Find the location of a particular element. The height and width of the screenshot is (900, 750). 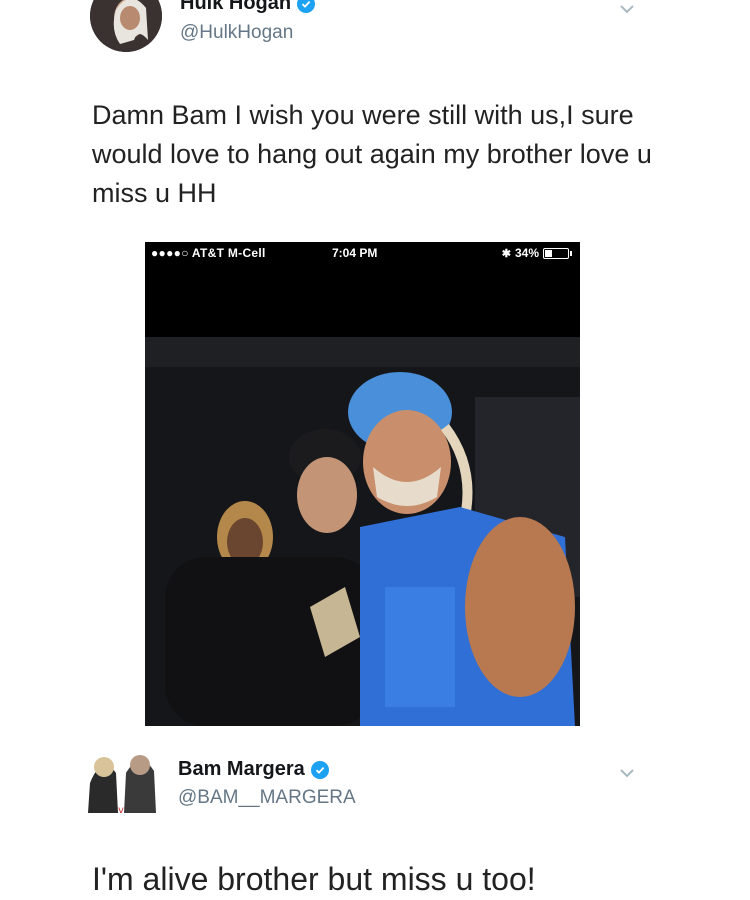

handle: @HulkHogan is located at coordinates (236, 33).